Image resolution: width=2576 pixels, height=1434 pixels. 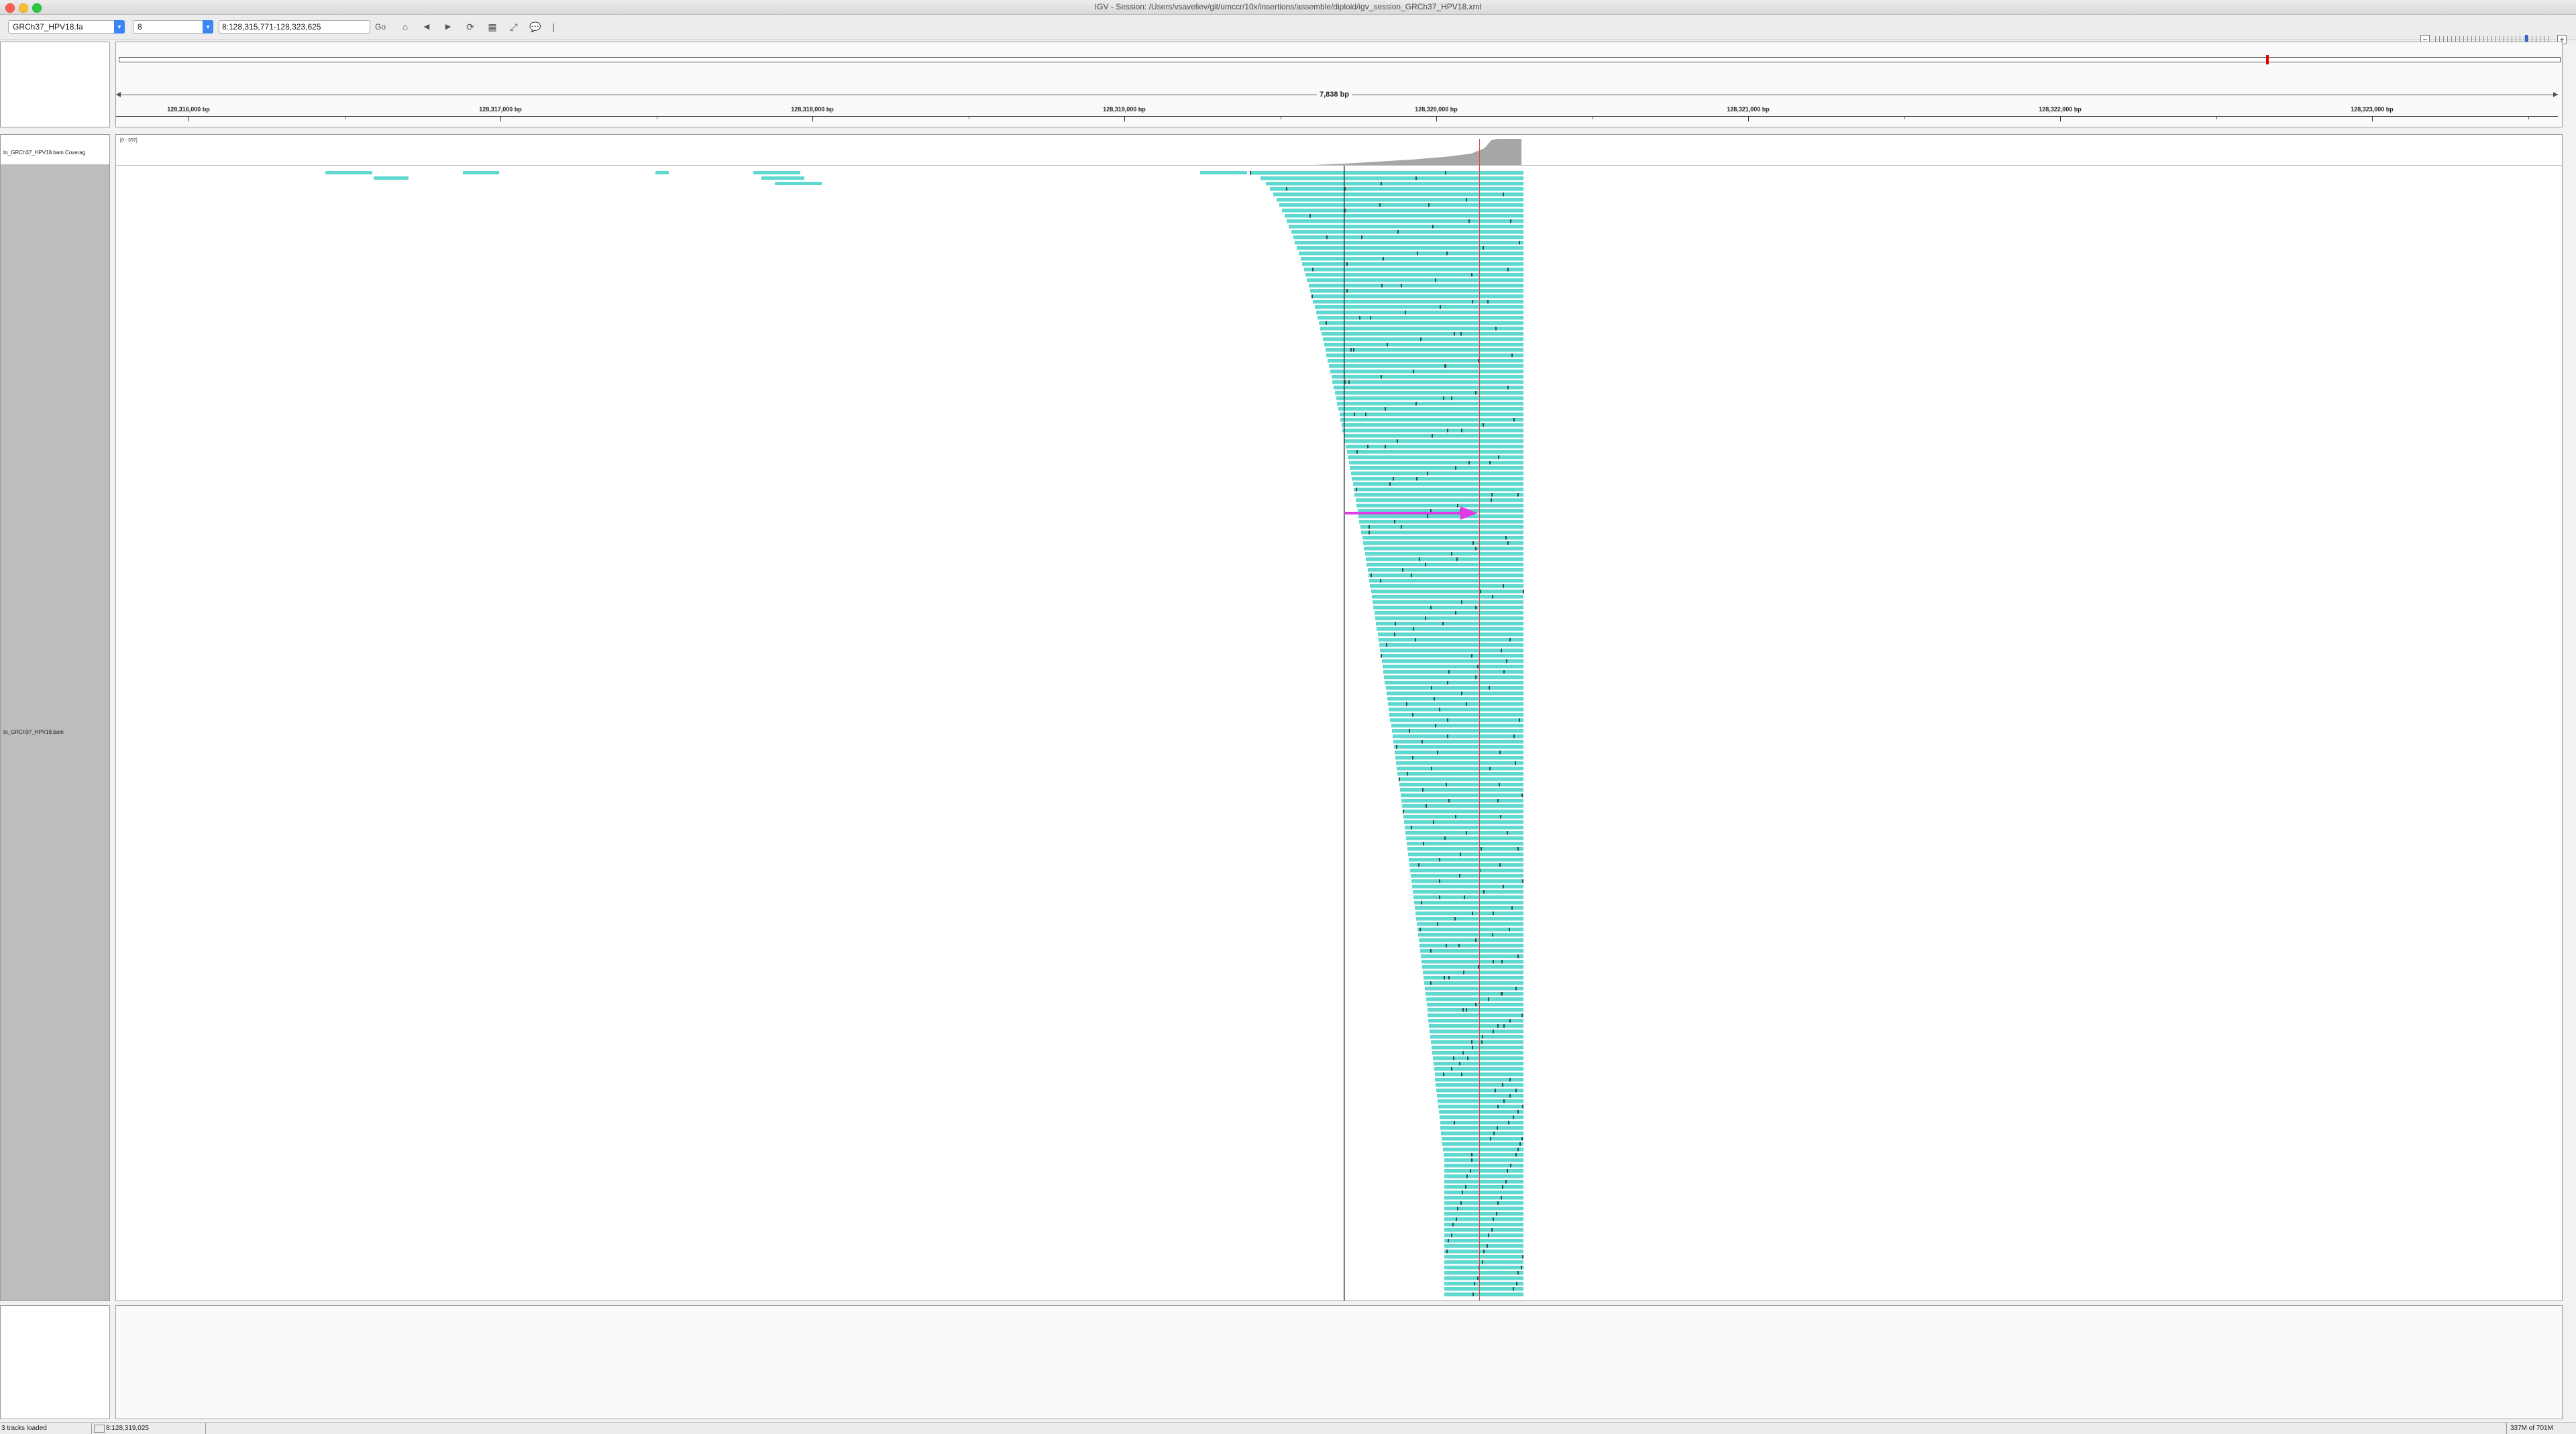 I want to click on resize-icon: ⤢, so click(x=514, y=27).